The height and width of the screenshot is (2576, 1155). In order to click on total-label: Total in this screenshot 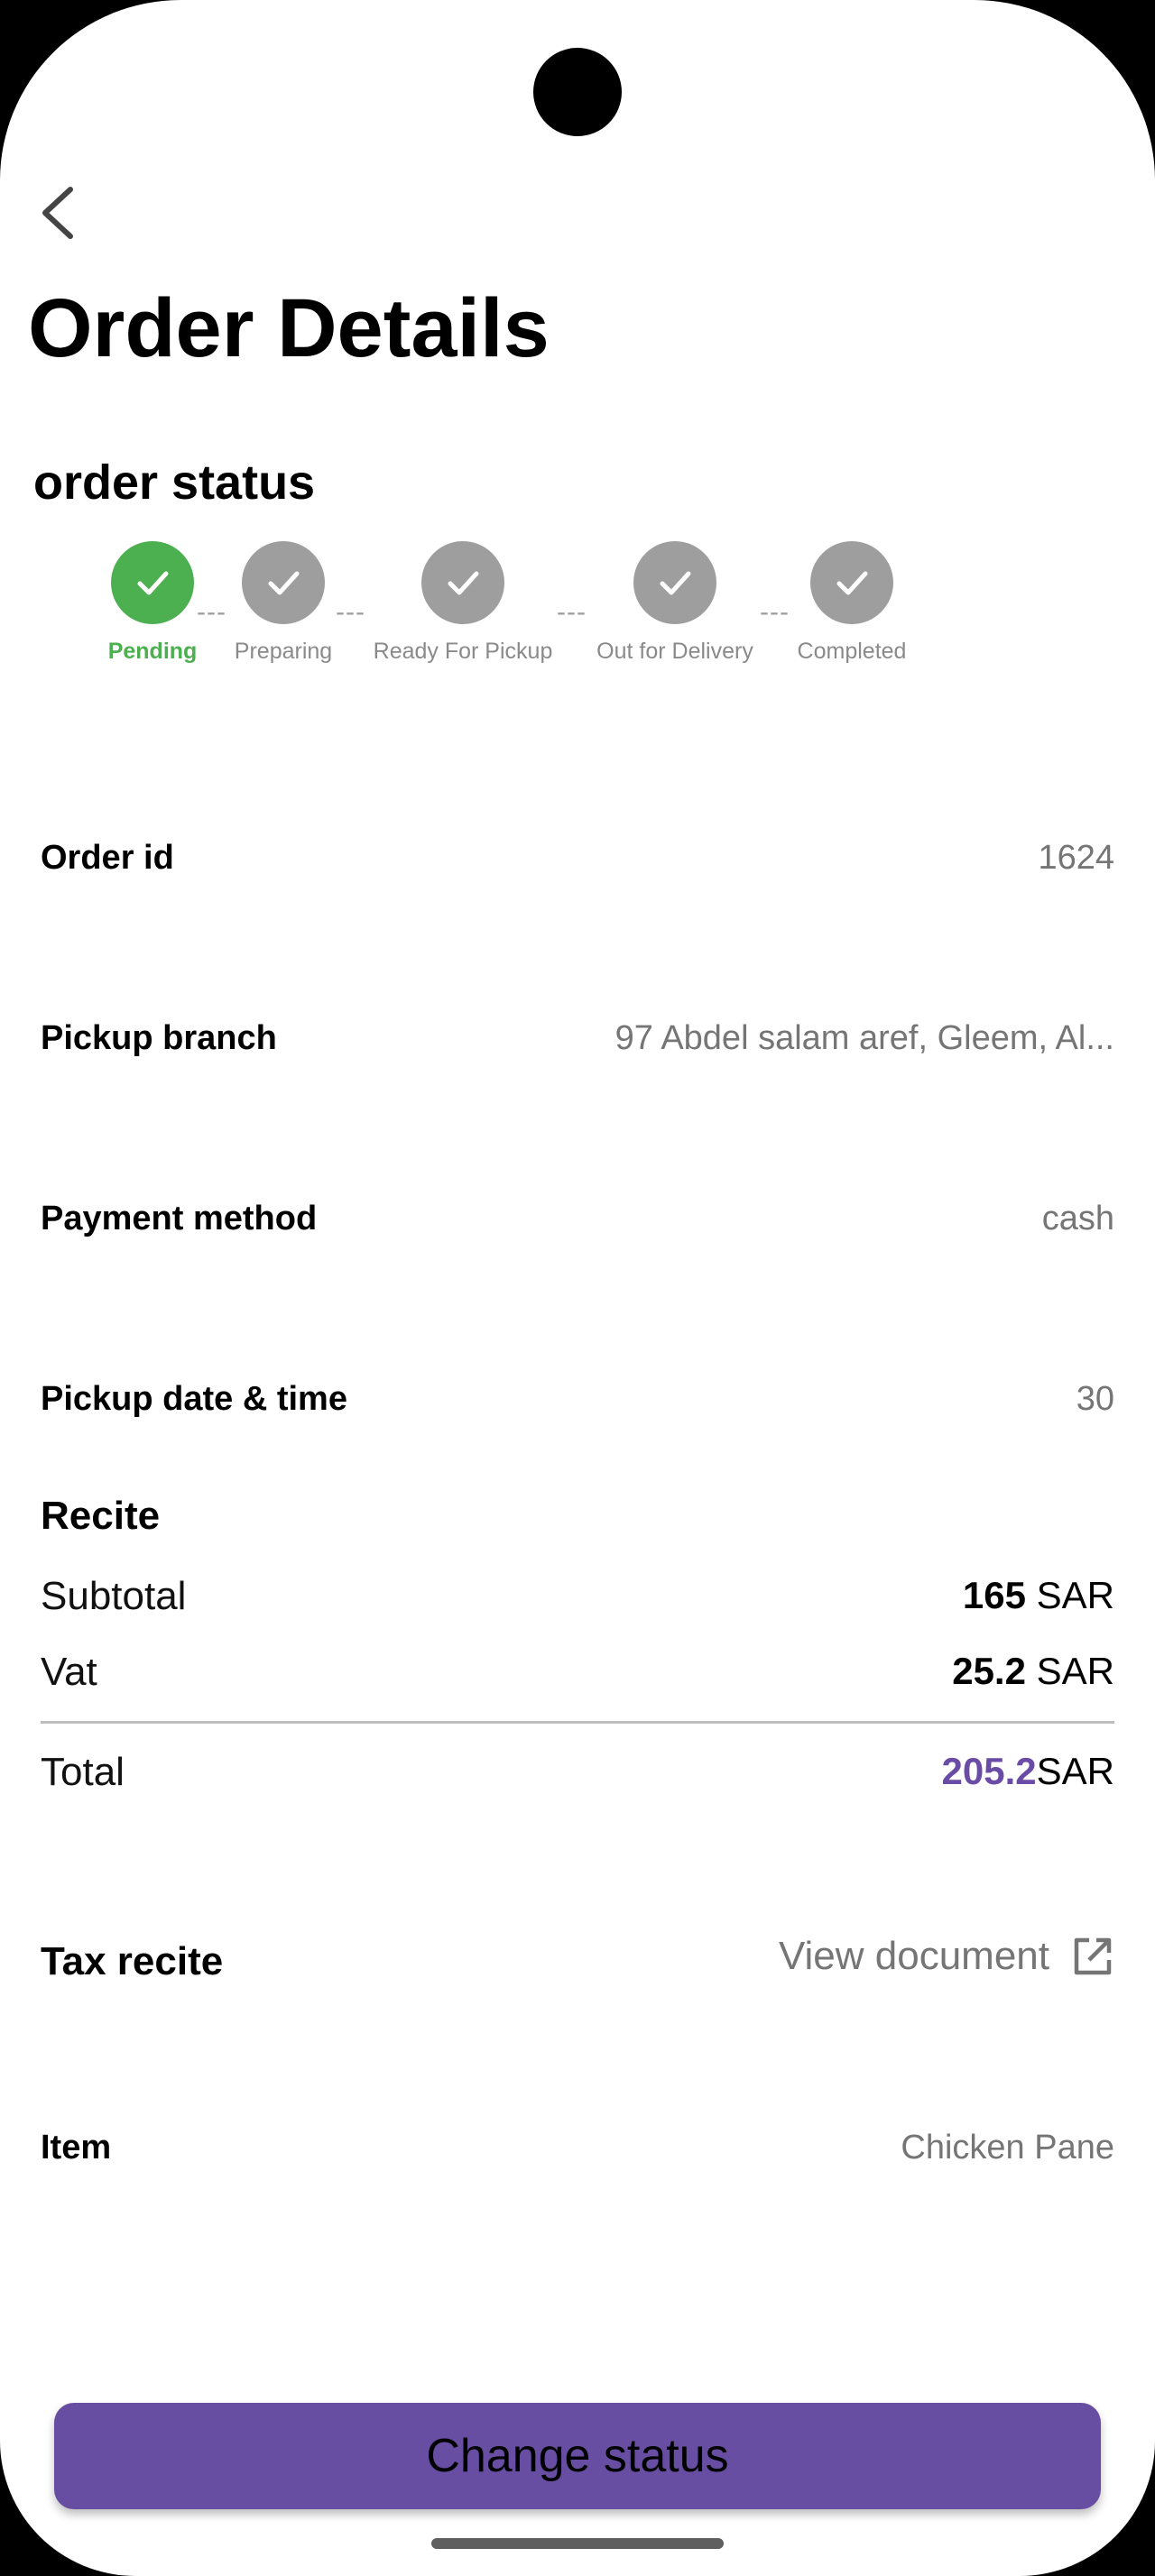, I will do `click(83, 1772)`.